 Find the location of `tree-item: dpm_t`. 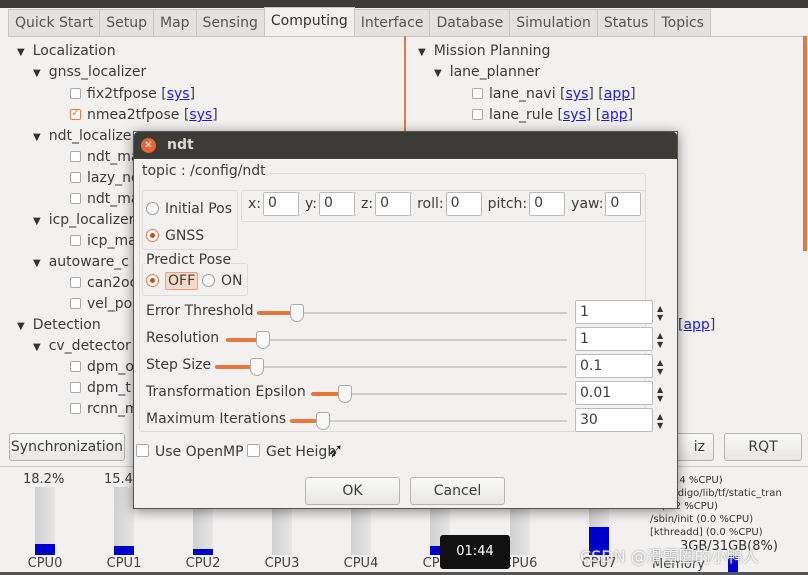

tree-item: dpm_t is located at coordinates (100, 388).